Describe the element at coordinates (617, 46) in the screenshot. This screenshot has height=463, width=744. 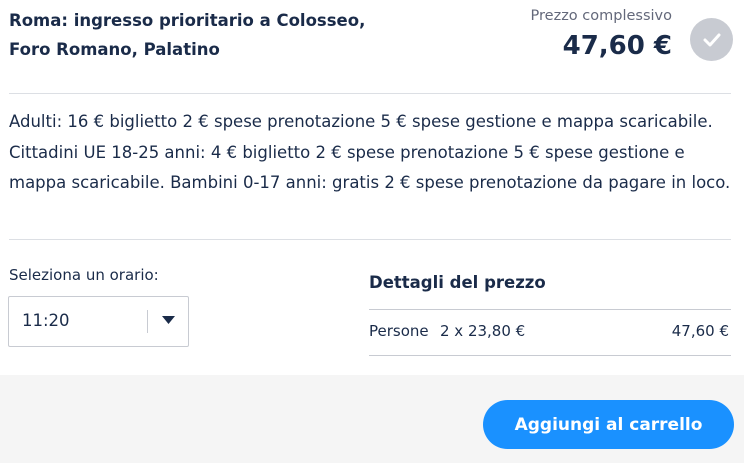
I see `total-price-value: 47,60 €` at that location.